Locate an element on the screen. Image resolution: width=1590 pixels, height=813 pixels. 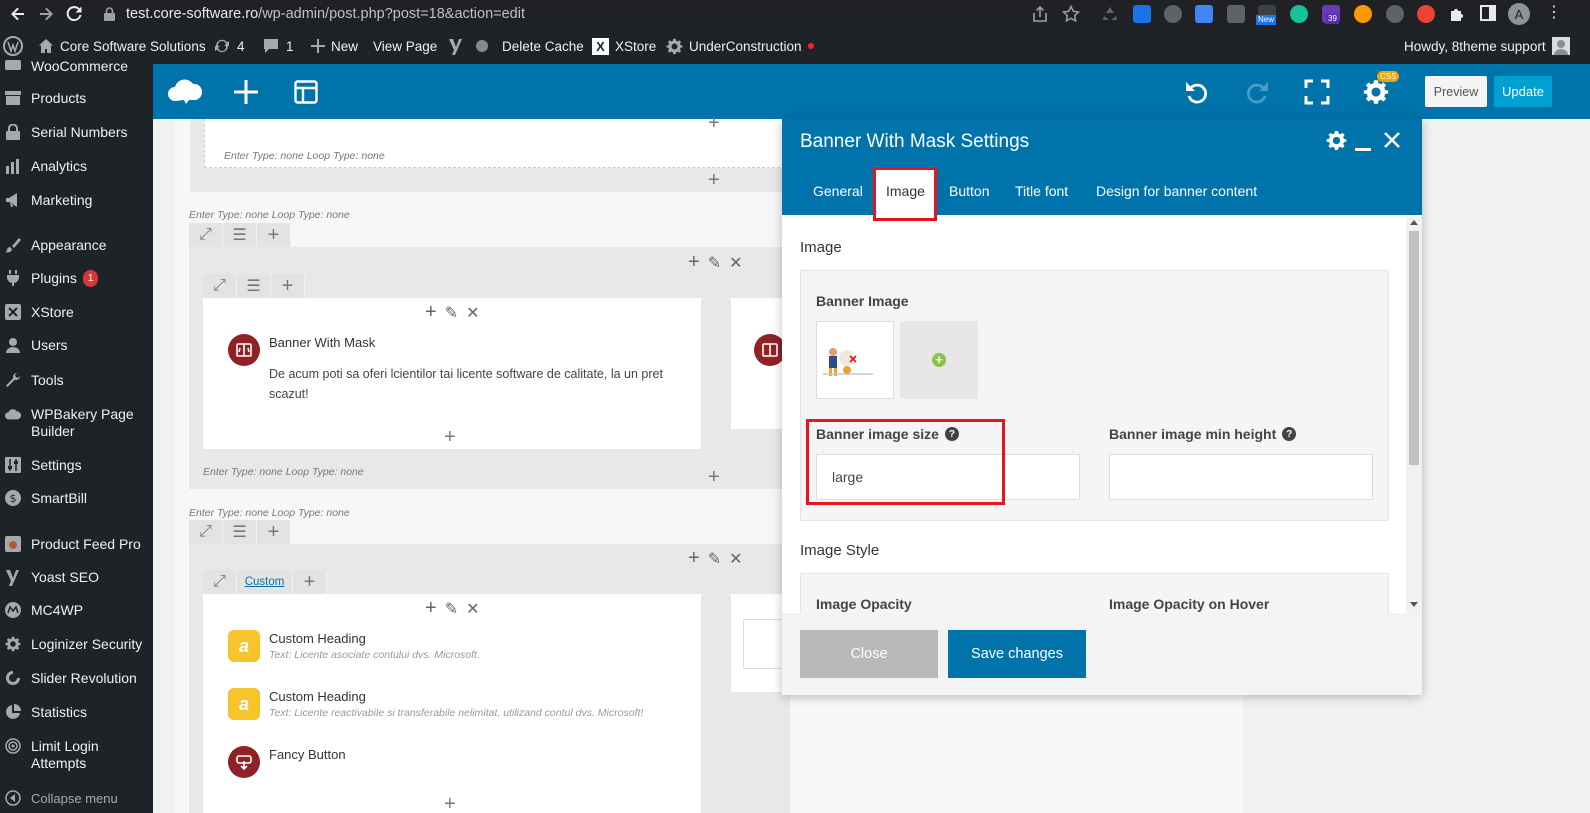
modal-settings-gear-icon is located at coordinates (1336, 140).